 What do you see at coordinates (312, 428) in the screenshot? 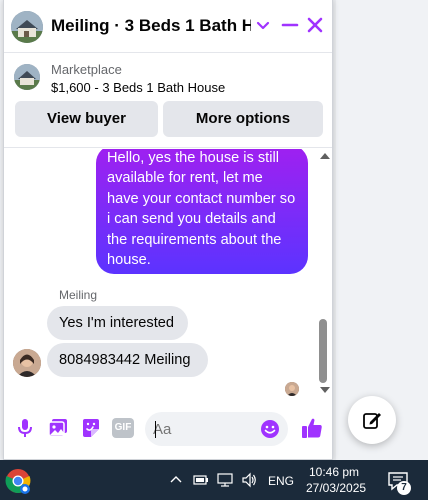
I see `thumbs-up-icon` at bounding box center [312, 428].